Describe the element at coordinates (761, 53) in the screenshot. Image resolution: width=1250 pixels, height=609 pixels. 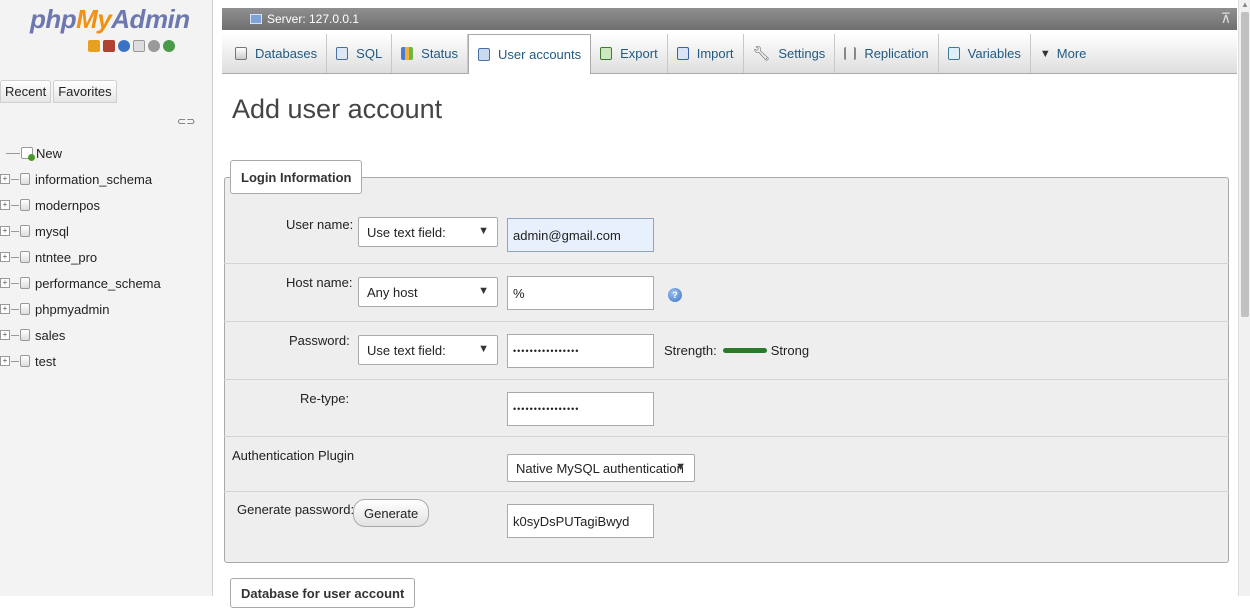
I see `settings-wrench-icon: 🔧︎` at that location.